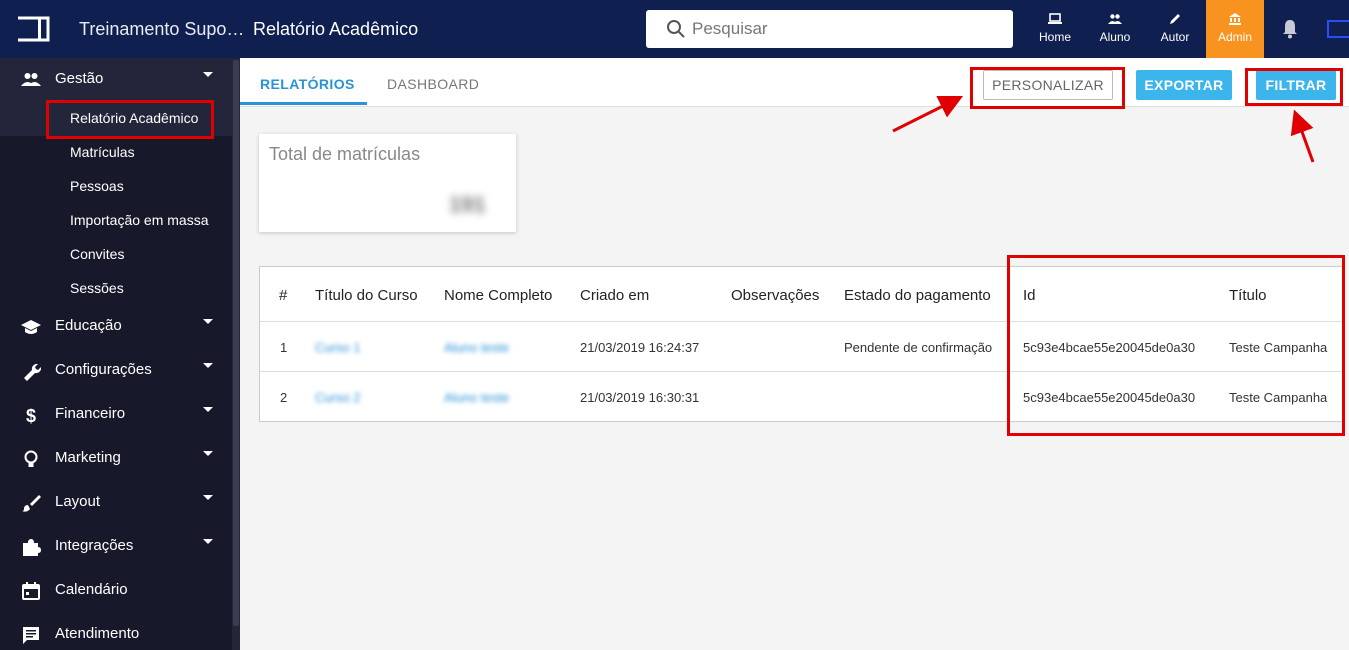 Image resolution: width=1349 pixels, height=650 pixels. What do you see at coordinates (1302, 136) in the screenshot?
I see `arrow-to-filtrar` at bounding box center [1302, 136].